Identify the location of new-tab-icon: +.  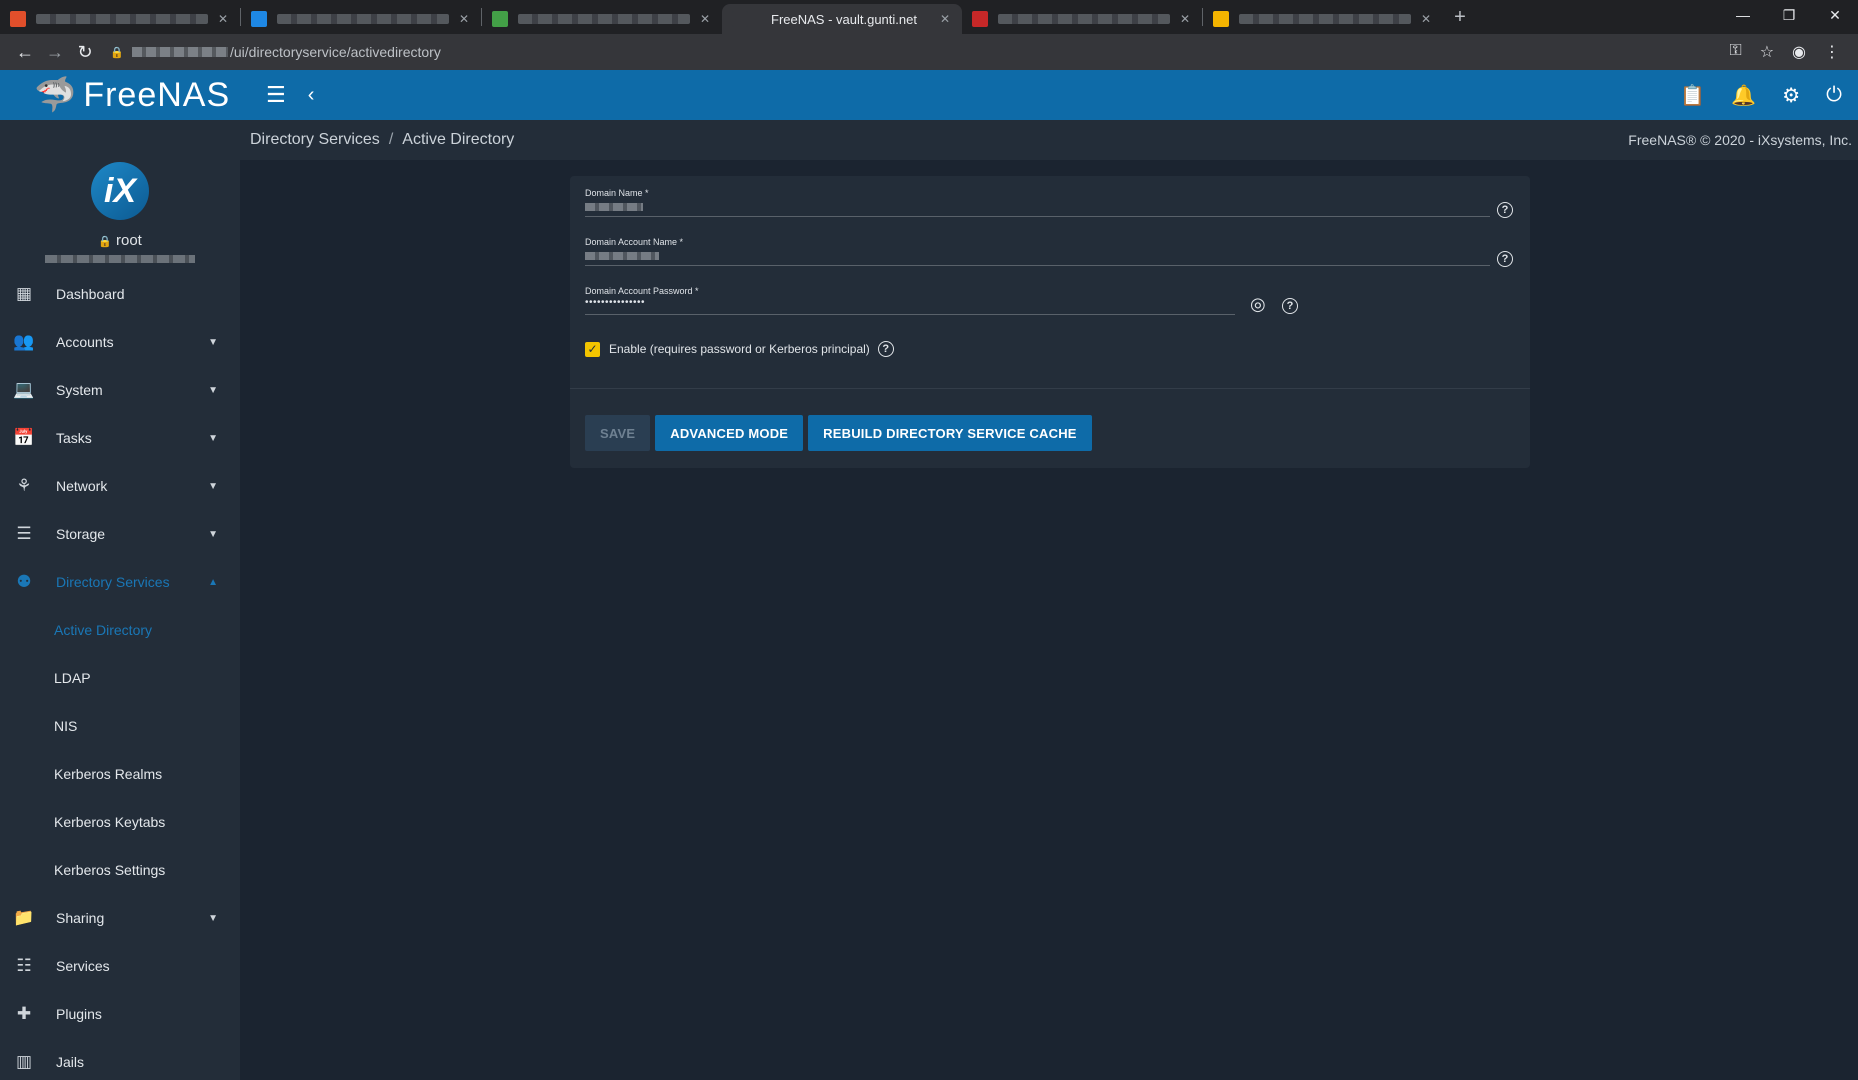
(1460, 17).